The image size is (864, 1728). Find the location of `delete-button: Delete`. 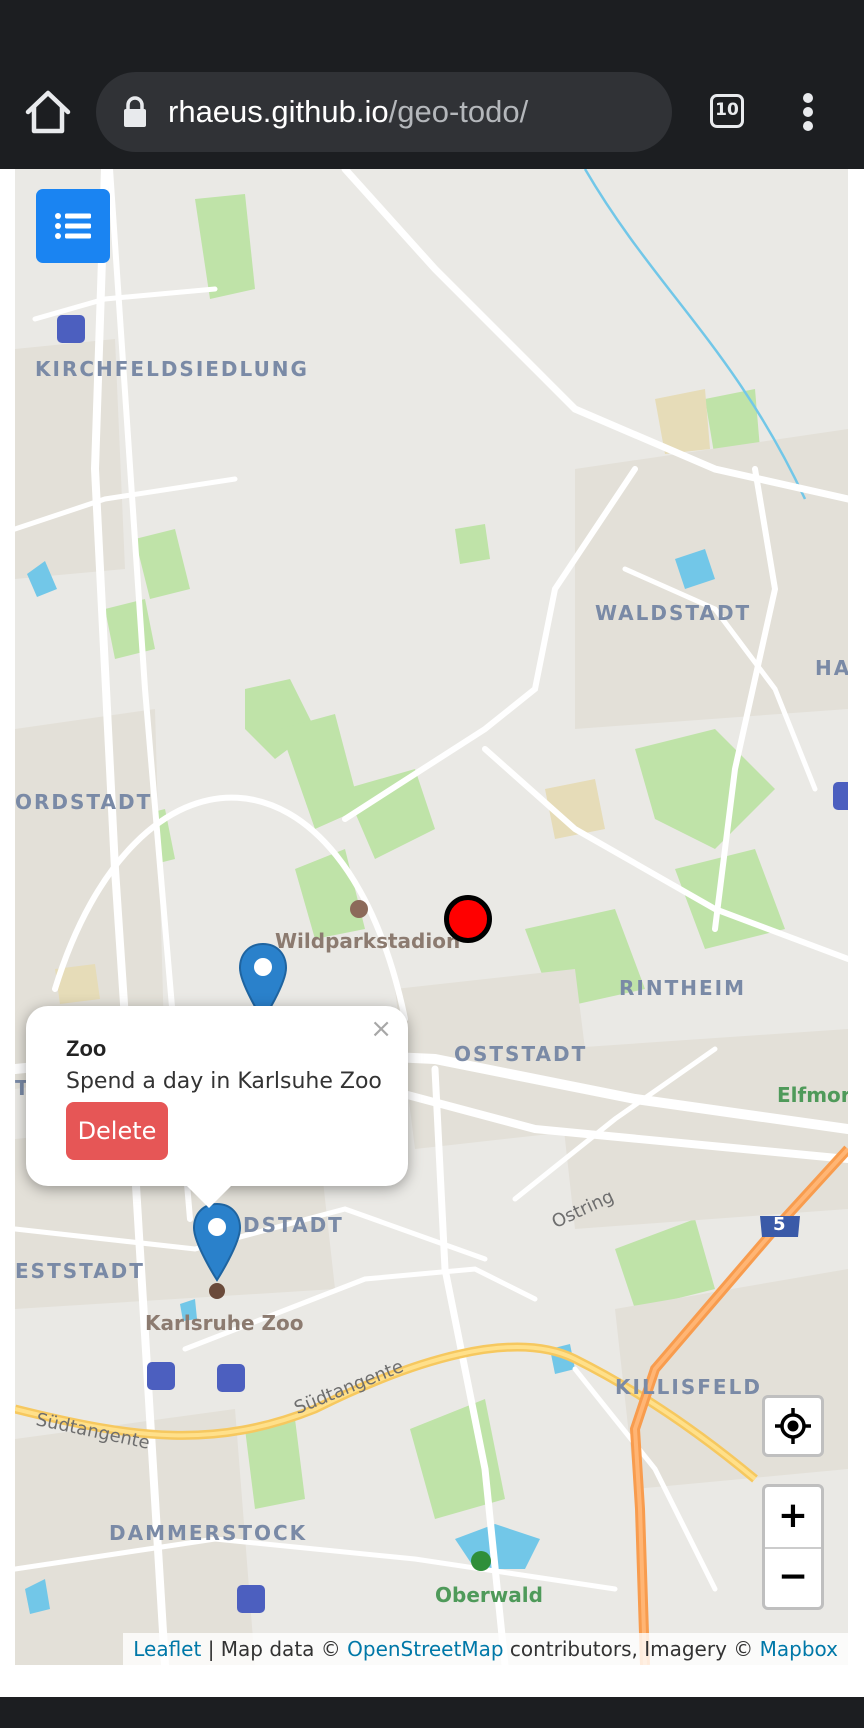

delete-button: Delete is located at coordinates (117, 1131).